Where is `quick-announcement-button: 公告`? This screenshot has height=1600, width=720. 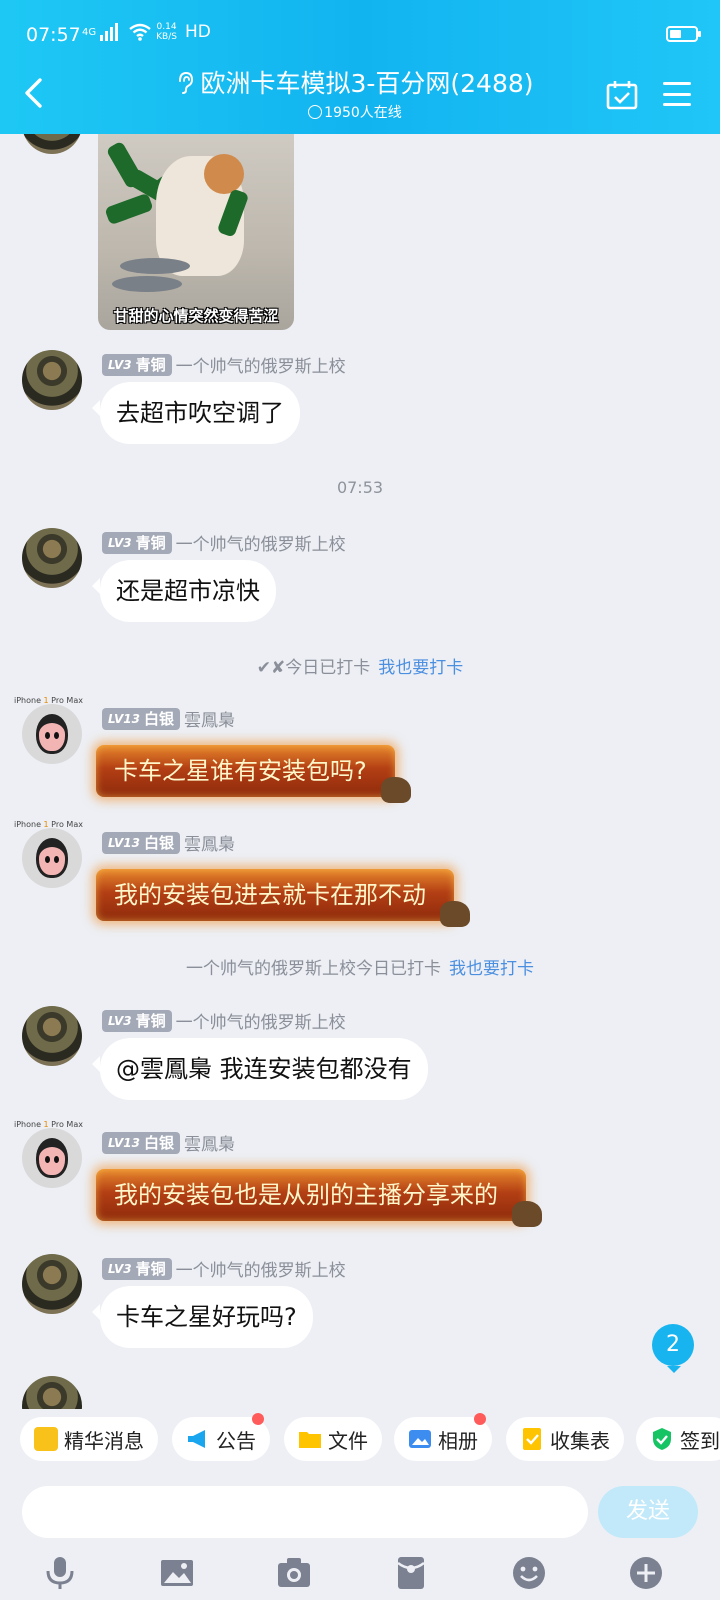
quick-announcement-button: 公告 is located at coordinates (221, 1437).